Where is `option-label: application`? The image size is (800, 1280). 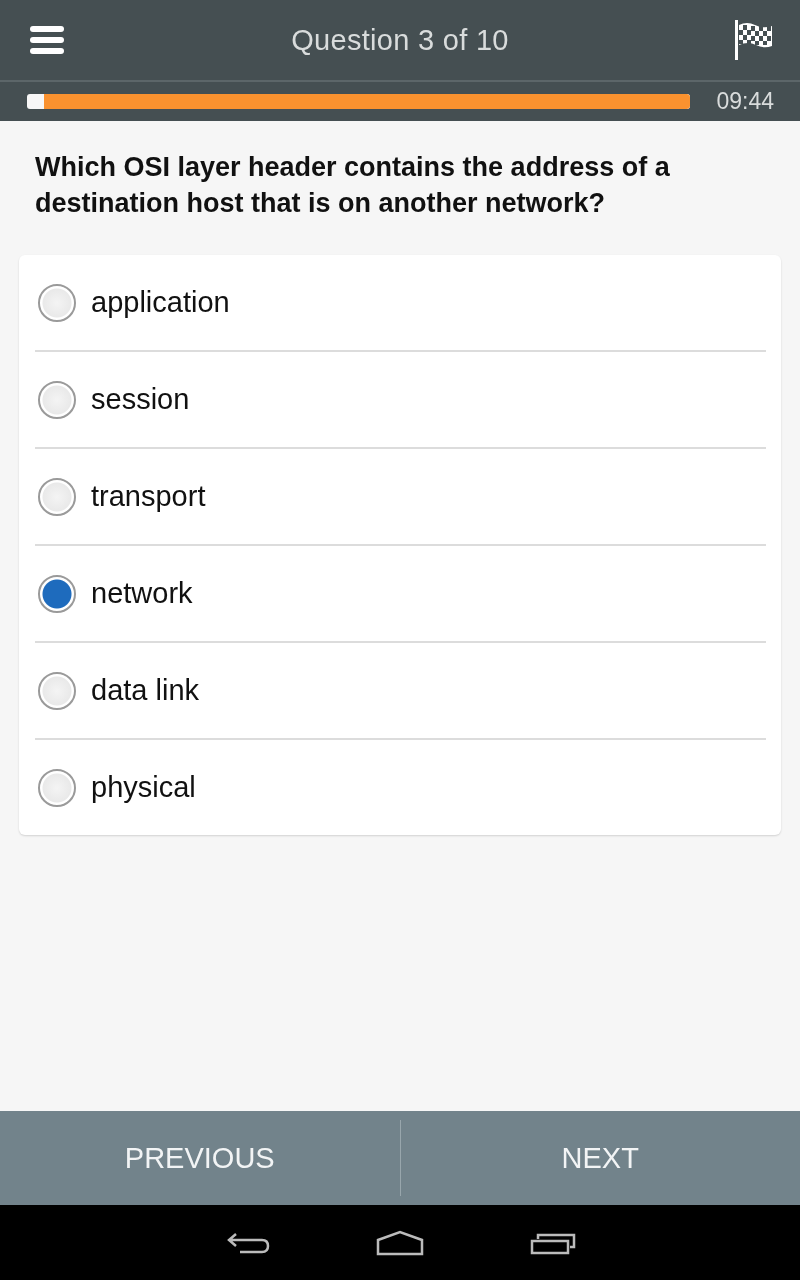
option-label: application is located at coordinates (160, 302).